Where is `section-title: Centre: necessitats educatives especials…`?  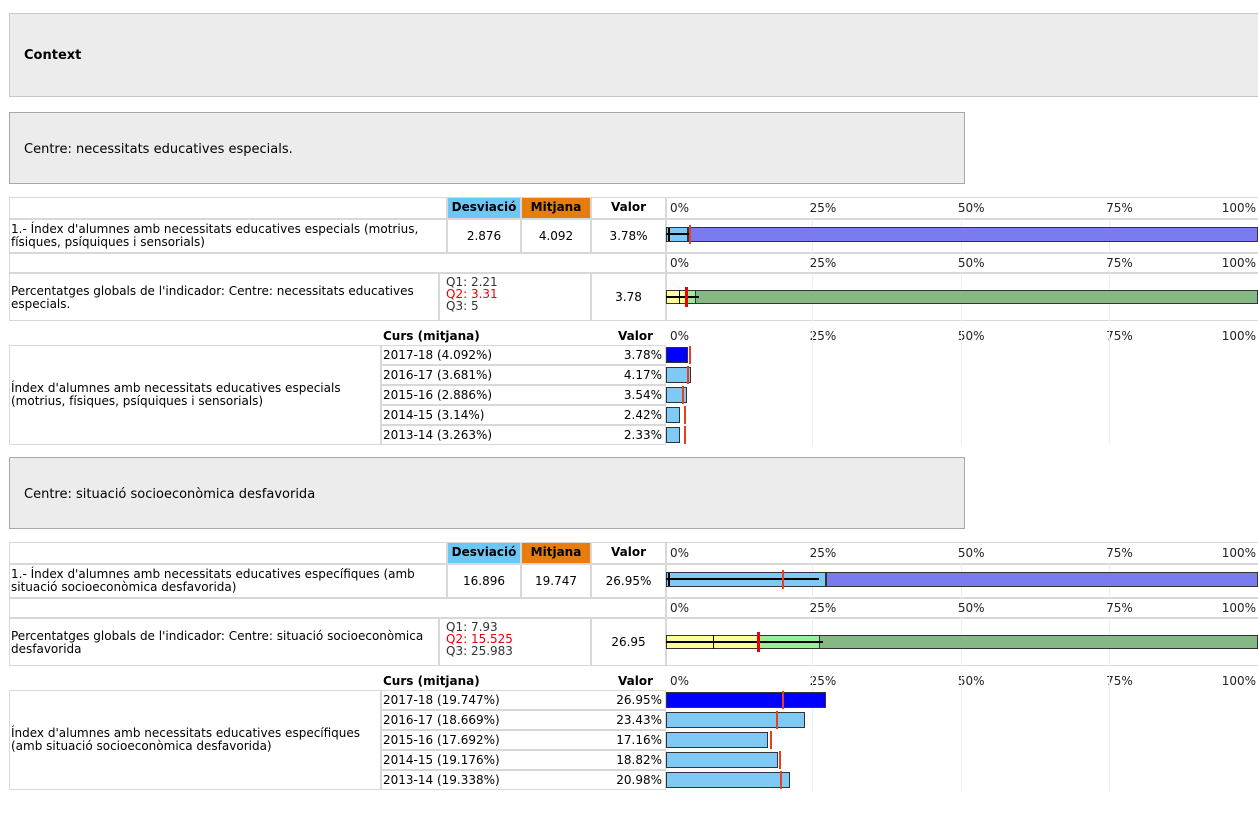 section-title: Centre: necessitats educatives especials… is located at coordinates (158, 149).